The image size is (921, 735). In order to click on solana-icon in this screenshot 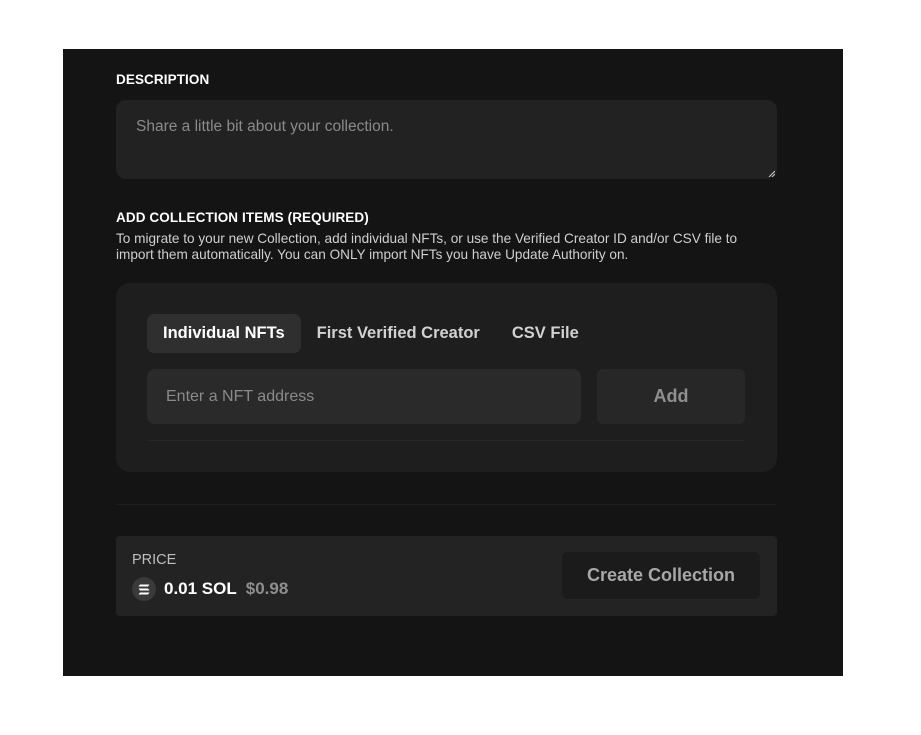, I will do `click(144, 589)`.